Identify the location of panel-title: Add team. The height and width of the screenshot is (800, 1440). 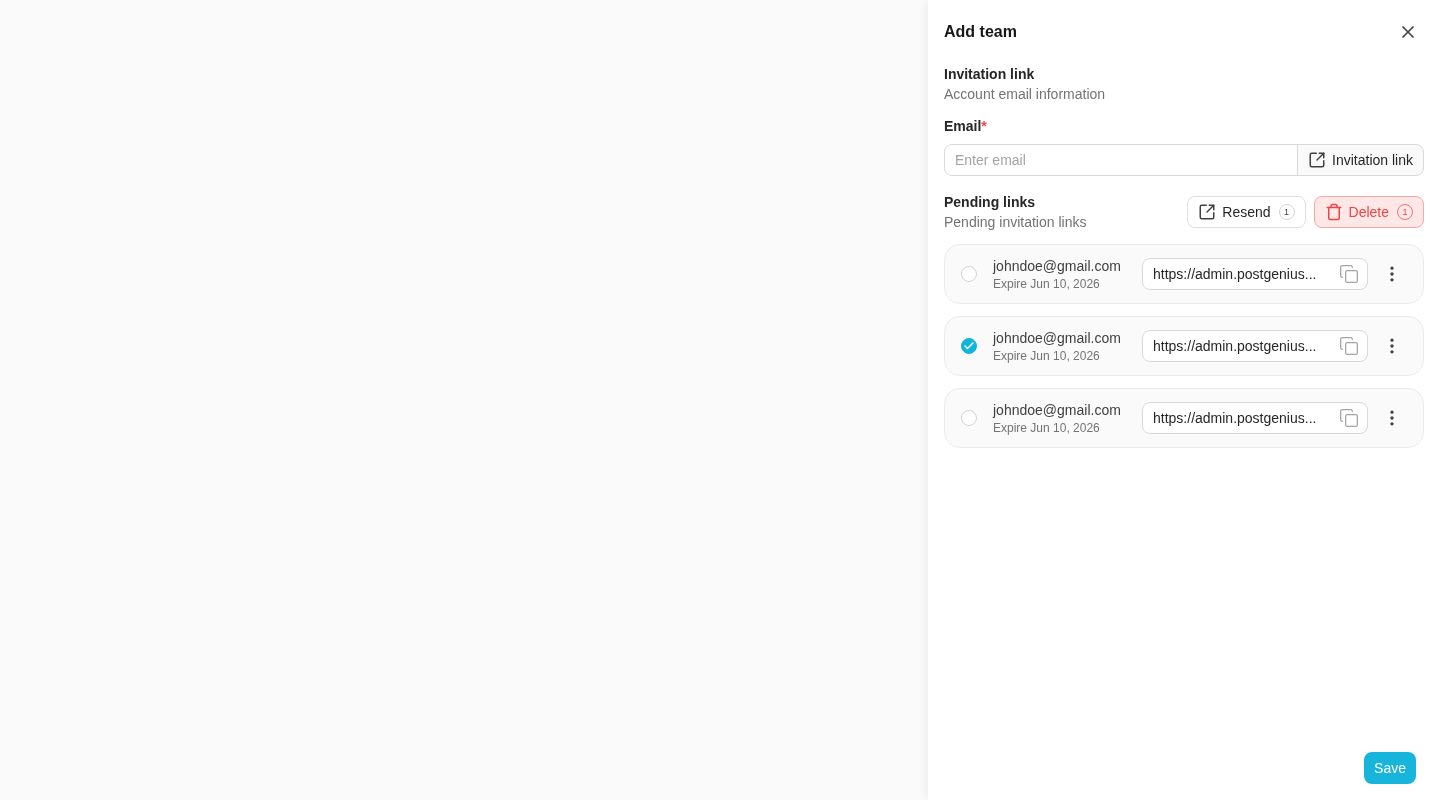
(980, 32).